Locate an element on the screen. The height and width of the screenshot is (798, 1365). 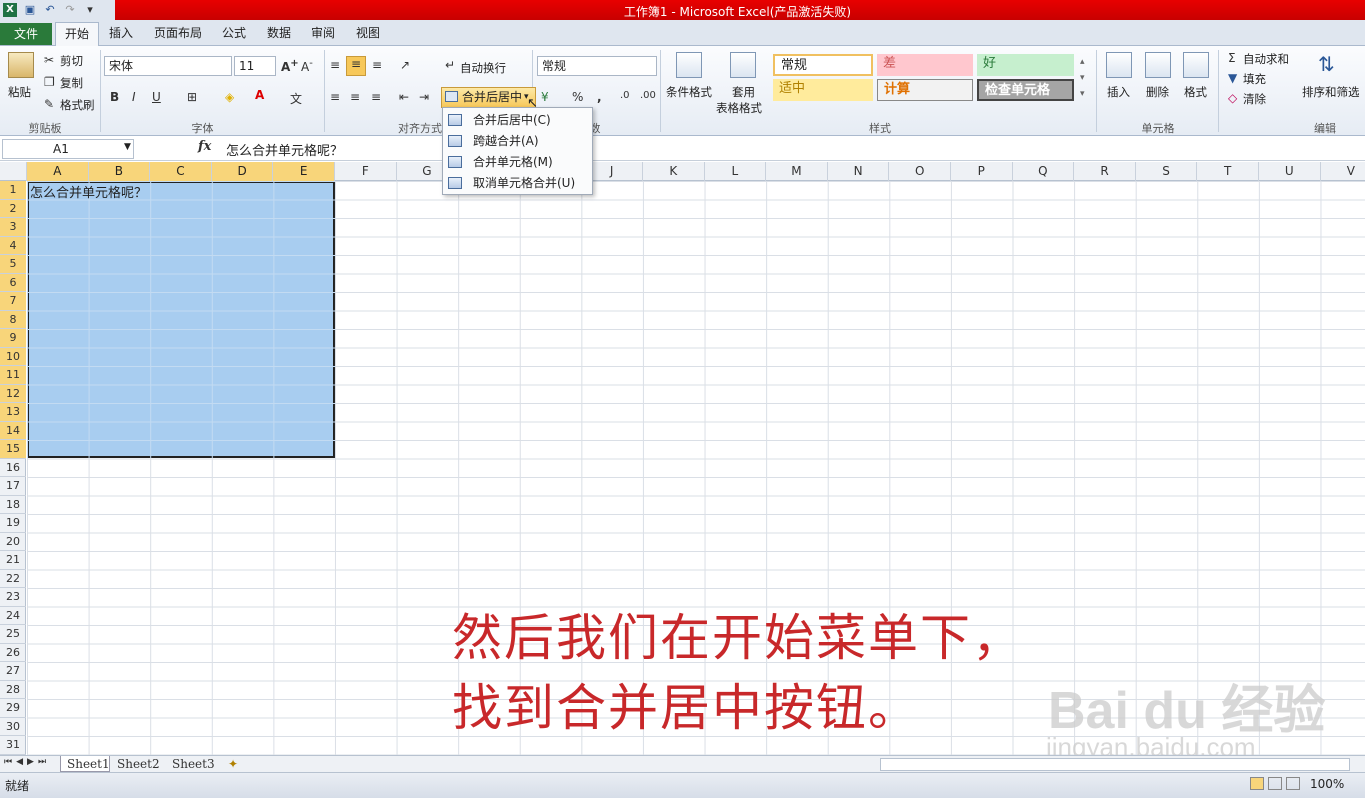
row-header: 24 is located at coordinates (13, 616).